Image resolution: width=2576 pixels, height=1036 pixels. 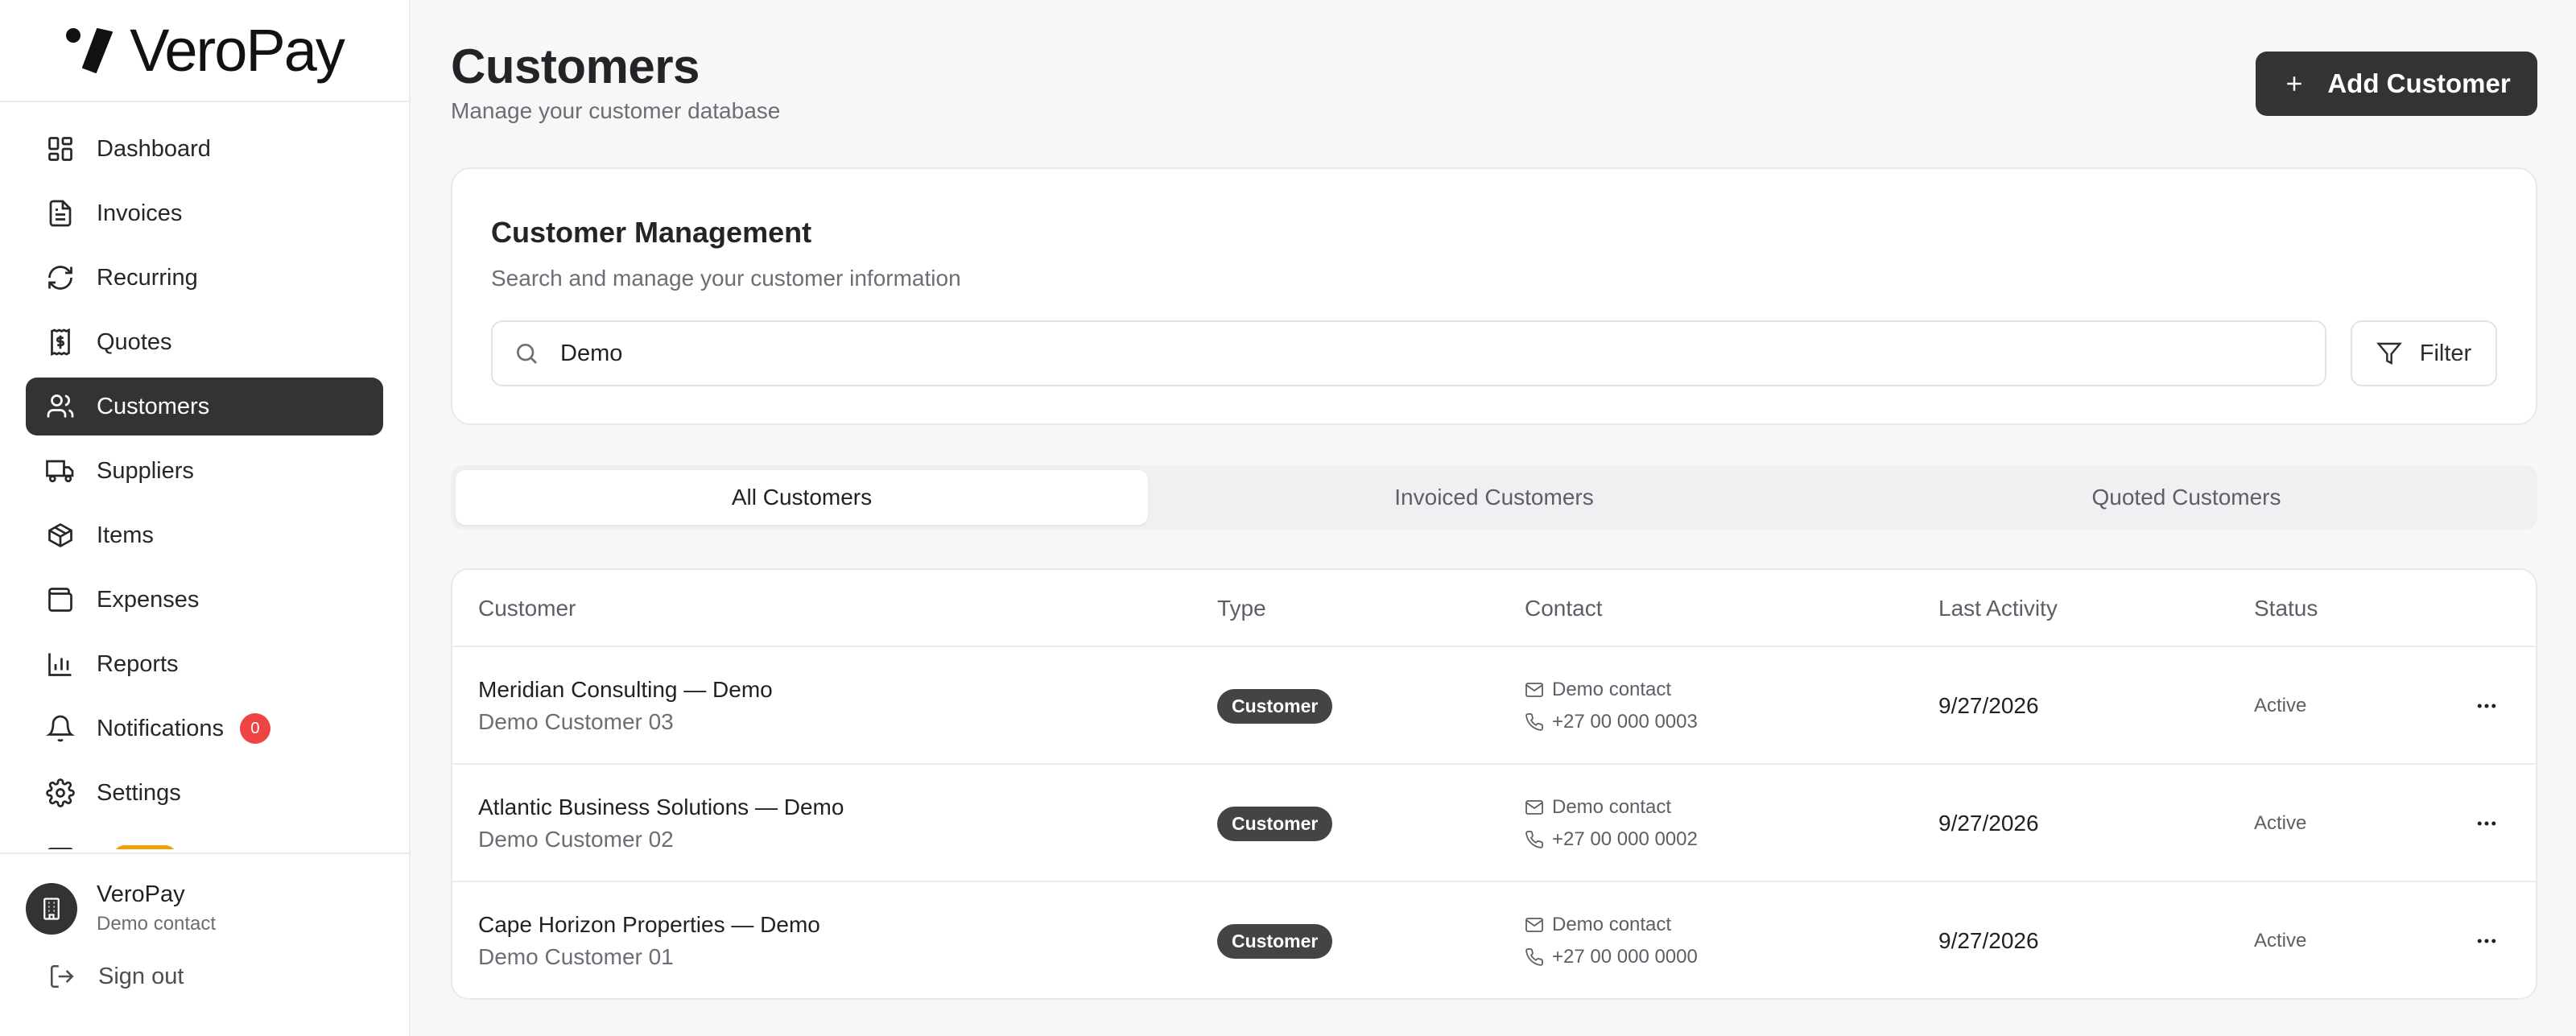 I want to click on truck-icon, so click(x=60, y=471).